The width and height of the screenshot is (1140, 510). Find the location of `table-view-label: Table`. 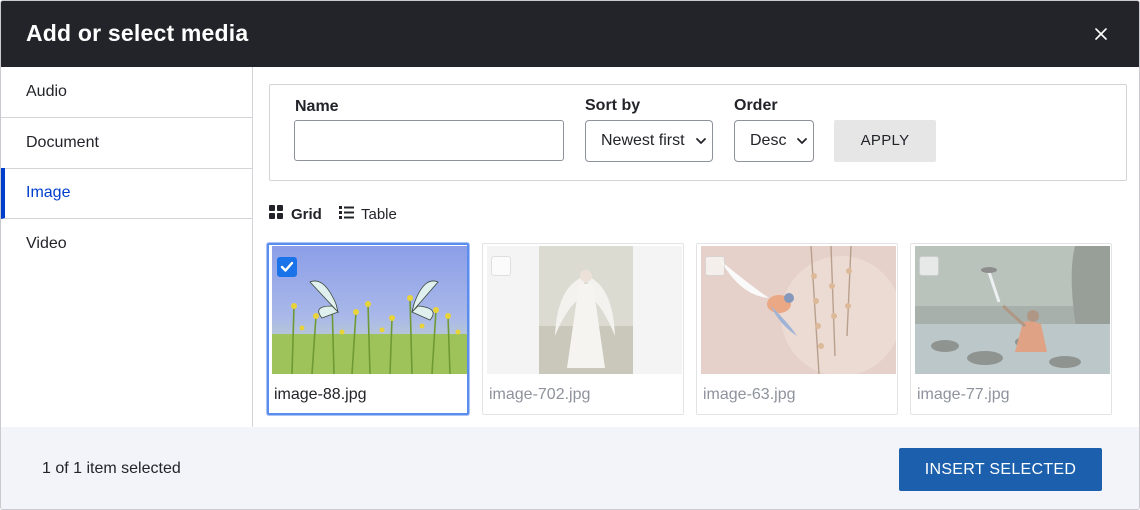

table-view-label: Table is located at coordinates (379, 214).